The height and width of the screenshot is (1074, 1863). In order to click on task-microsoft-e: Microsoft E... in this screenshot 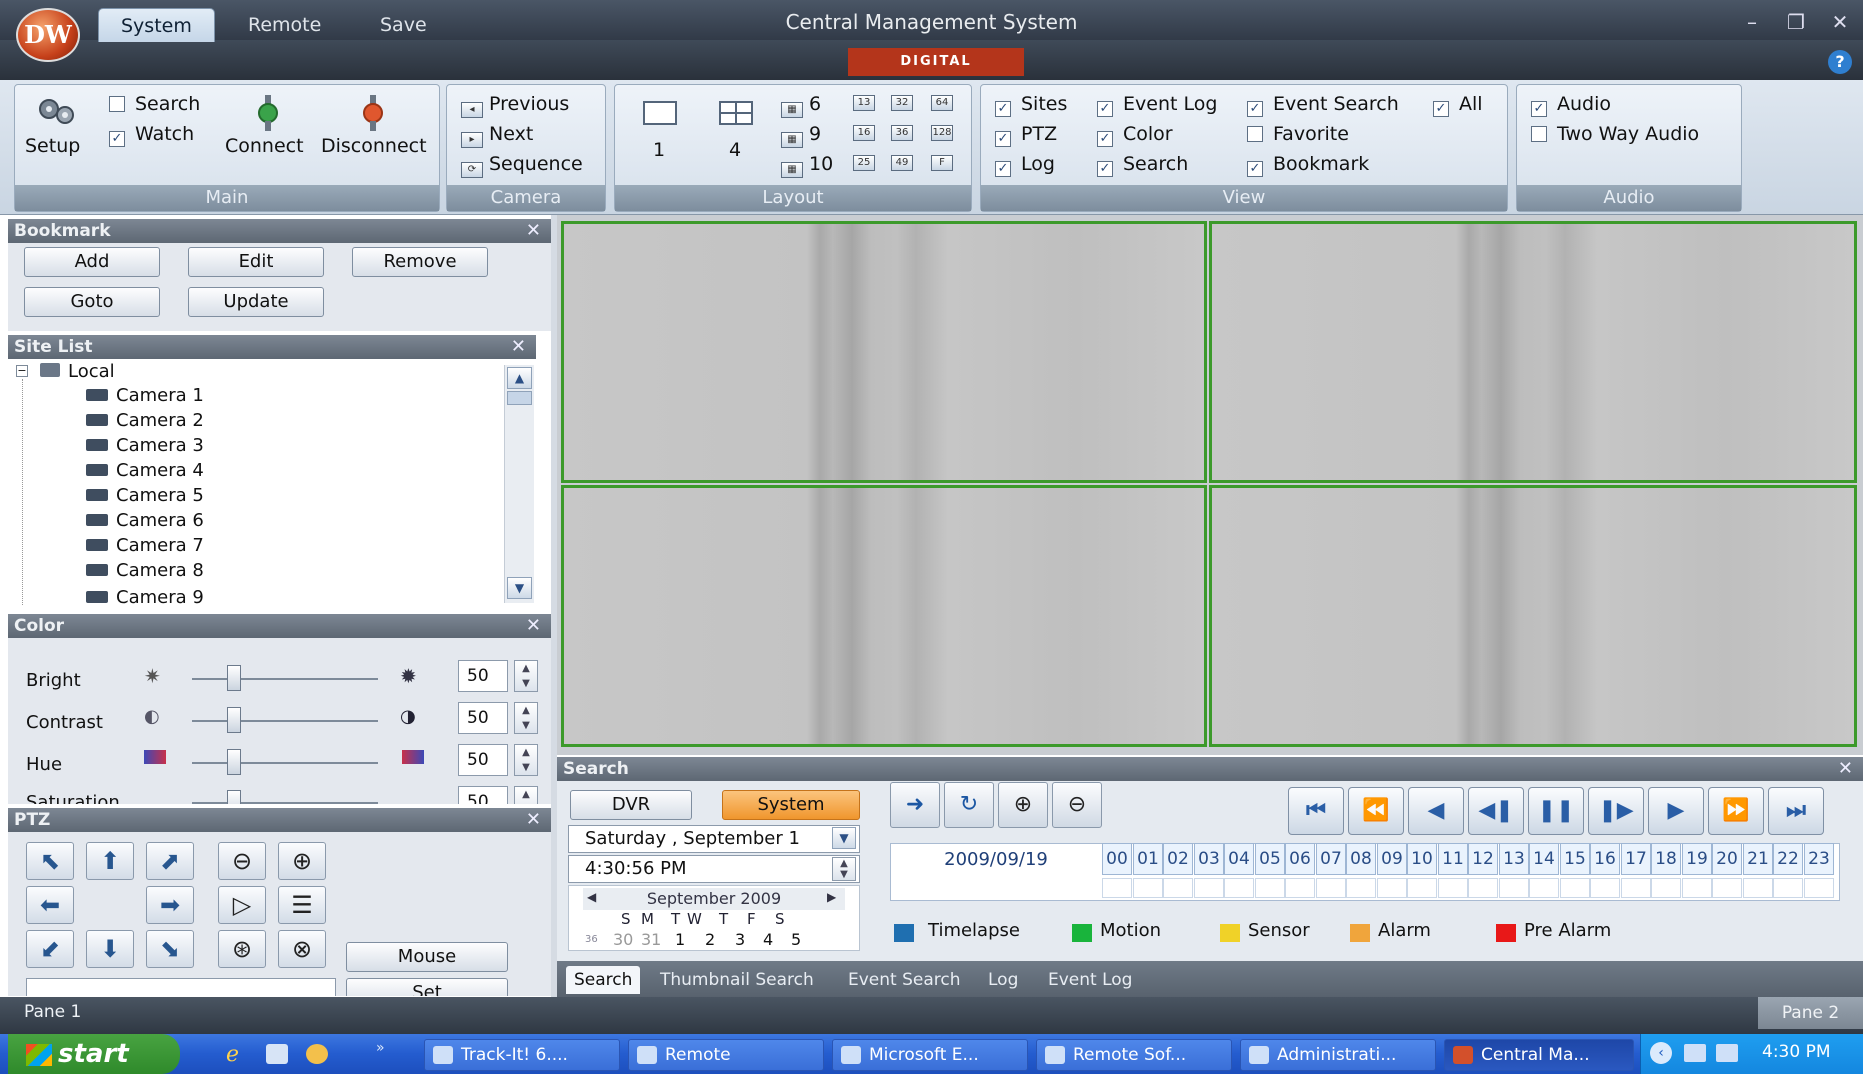, I will do `click(930, 1055)`.